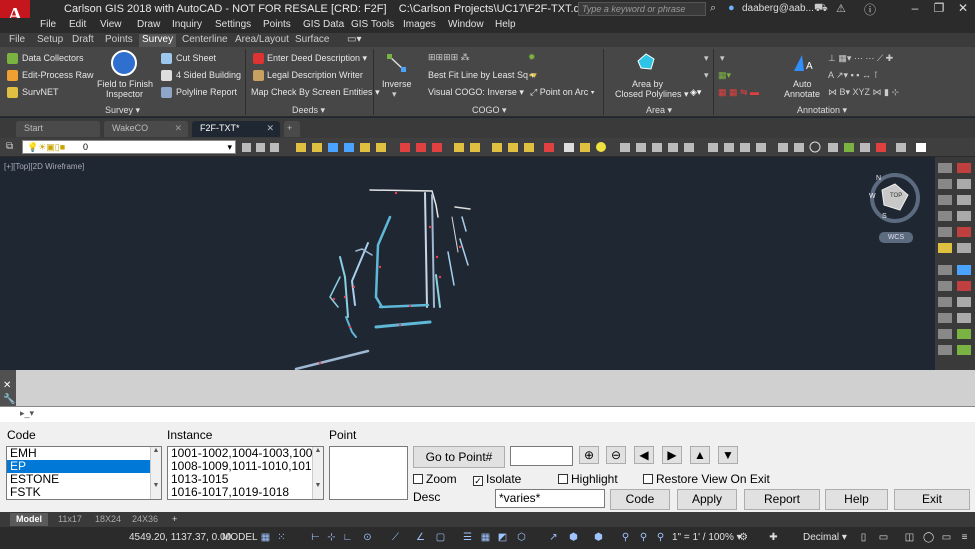 This screenshot has width=975, height=549. I want to click on clean-screen-icon: ▭, so click(946, 537).